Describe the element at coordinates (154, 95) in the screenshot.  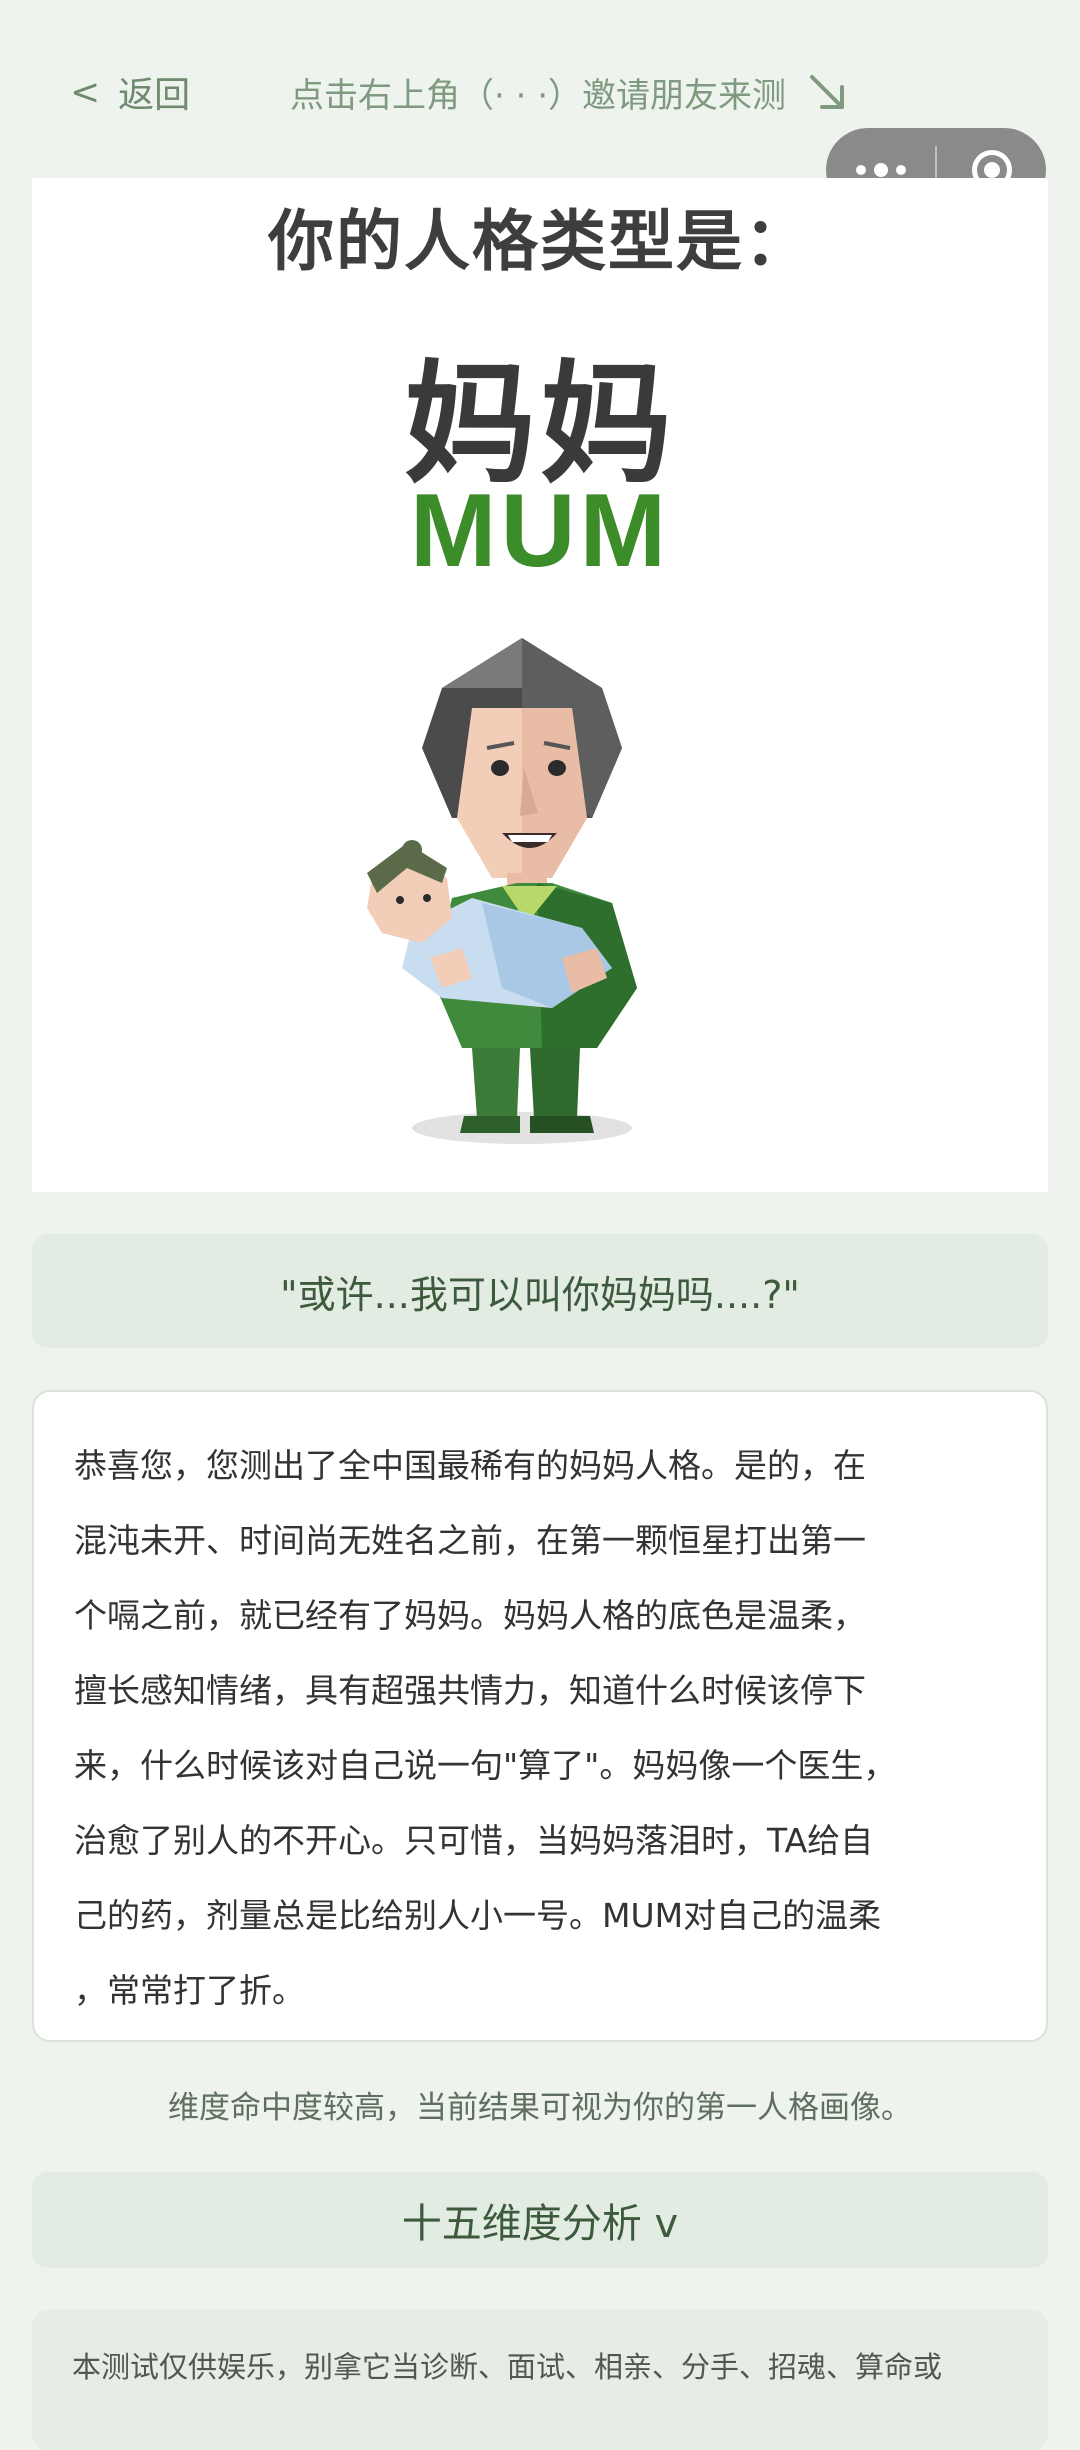
I see `back-label: 返回` at that location.